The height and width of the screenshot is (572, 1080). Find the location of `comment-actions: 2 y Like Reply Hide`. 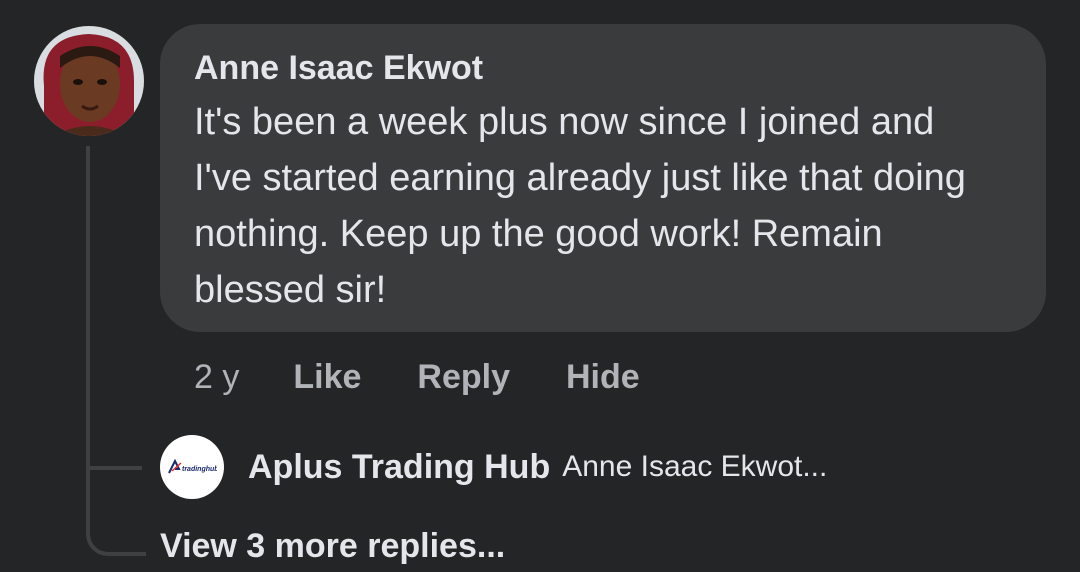

comment-actions: 2 y Like Reply Hide is located at coordinates (445, 377).